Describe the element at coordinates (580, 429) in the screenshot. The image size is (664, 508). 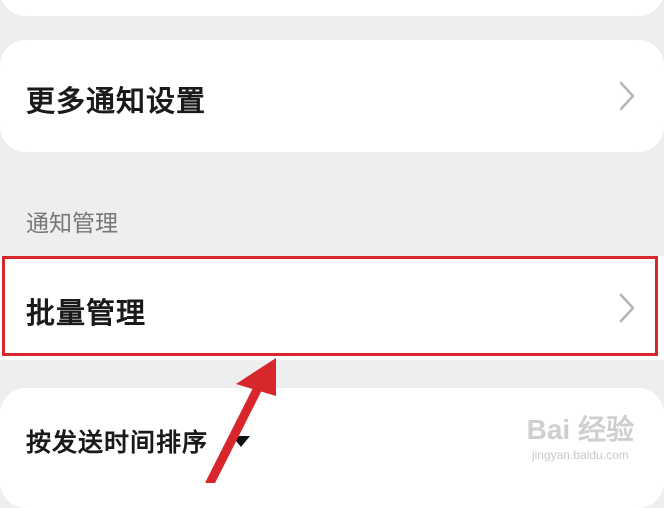
I see `watermark-main: Bai 经验` at that location.